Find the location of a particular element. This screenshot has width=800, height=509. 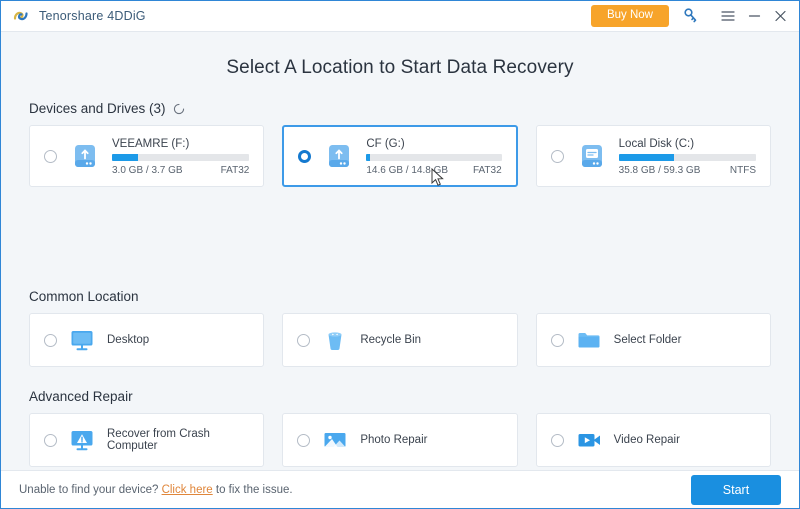

drive-info-c: Local Disk (C:) 35.8 GB / 59.3 GB NTFS is located at coordinates (687, 156).